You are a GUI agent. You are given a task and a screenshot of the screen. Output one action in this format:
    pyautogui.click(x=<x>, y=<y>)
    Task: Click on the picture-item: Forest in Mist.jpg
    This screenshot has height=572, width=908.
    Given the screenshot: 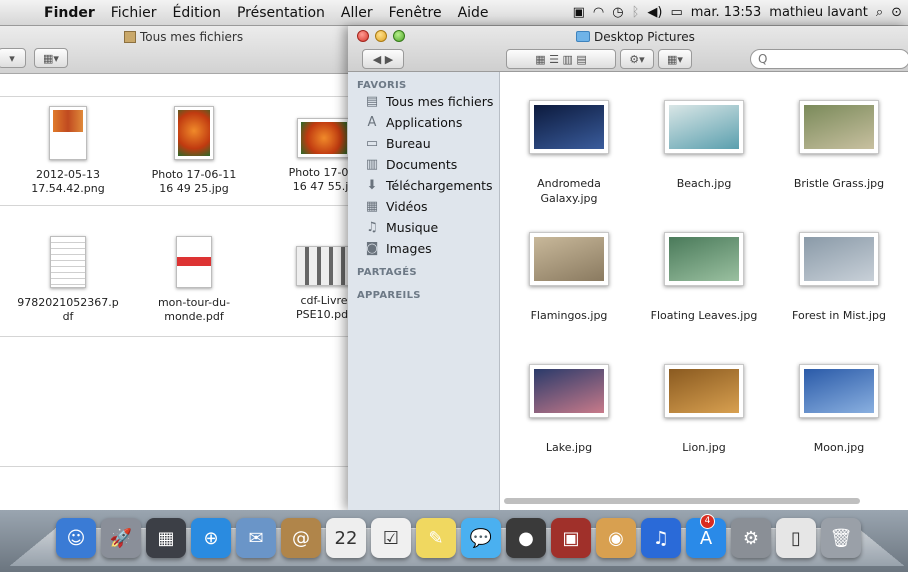 What is the action you would take?
    pyautogui.click(x=839, y=277)
    